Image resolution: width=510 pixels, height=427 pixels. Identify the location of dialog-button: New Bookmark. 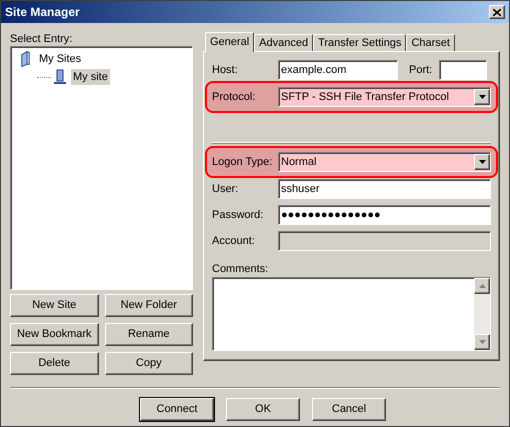
(54, 334).